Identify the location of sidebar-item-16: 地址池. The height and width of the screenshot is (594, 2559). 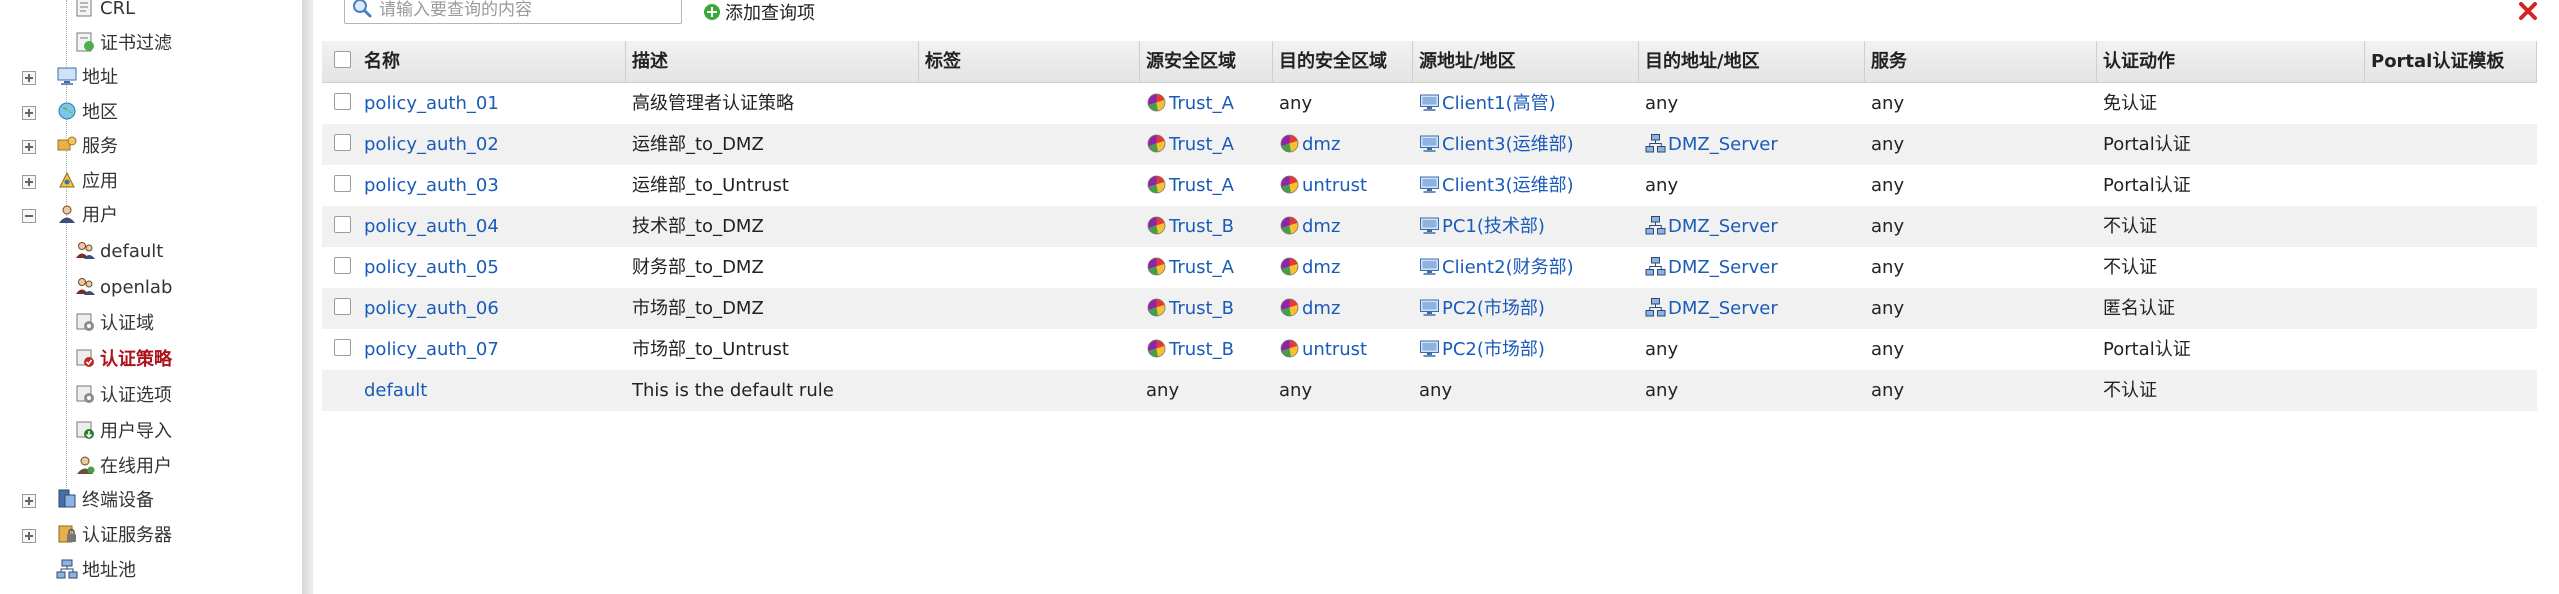
(96, 571).